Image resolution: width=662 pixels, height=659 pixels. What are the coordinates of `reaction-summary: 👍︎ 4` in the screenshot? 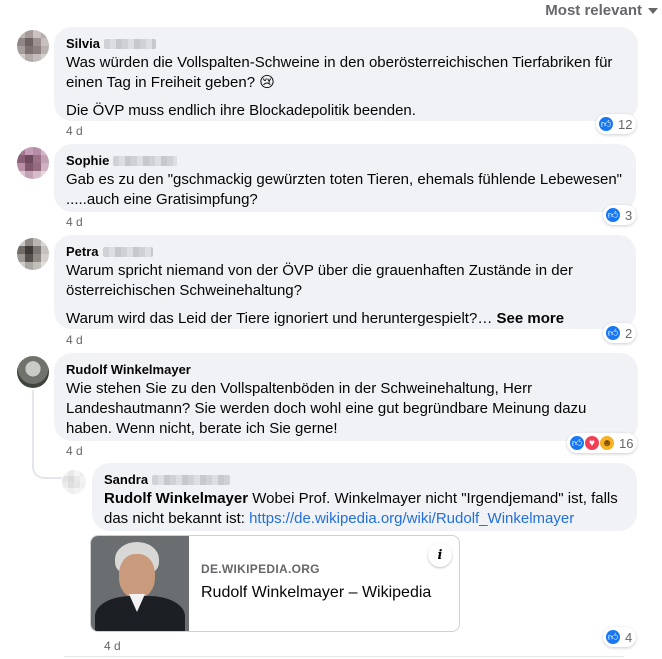 It's located at (620, 637).